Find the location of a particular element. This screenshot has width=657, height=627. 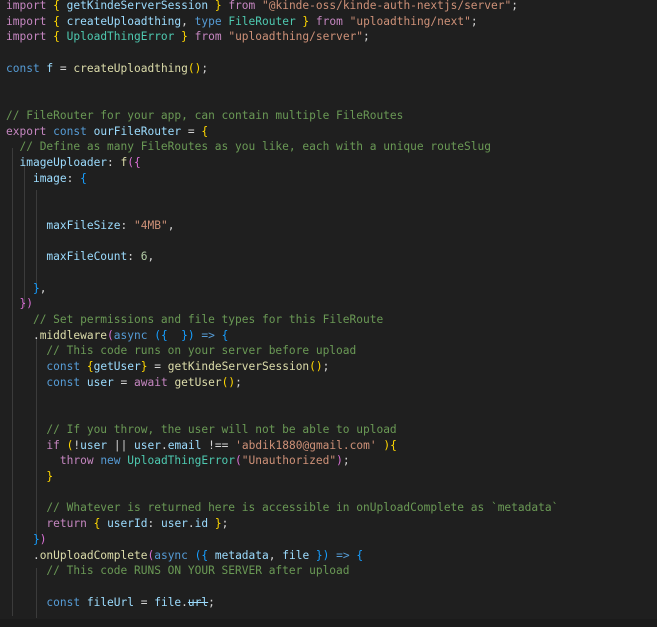

code-token: 'abdik1880@gmail.com' is located at coordinates (306, 445).